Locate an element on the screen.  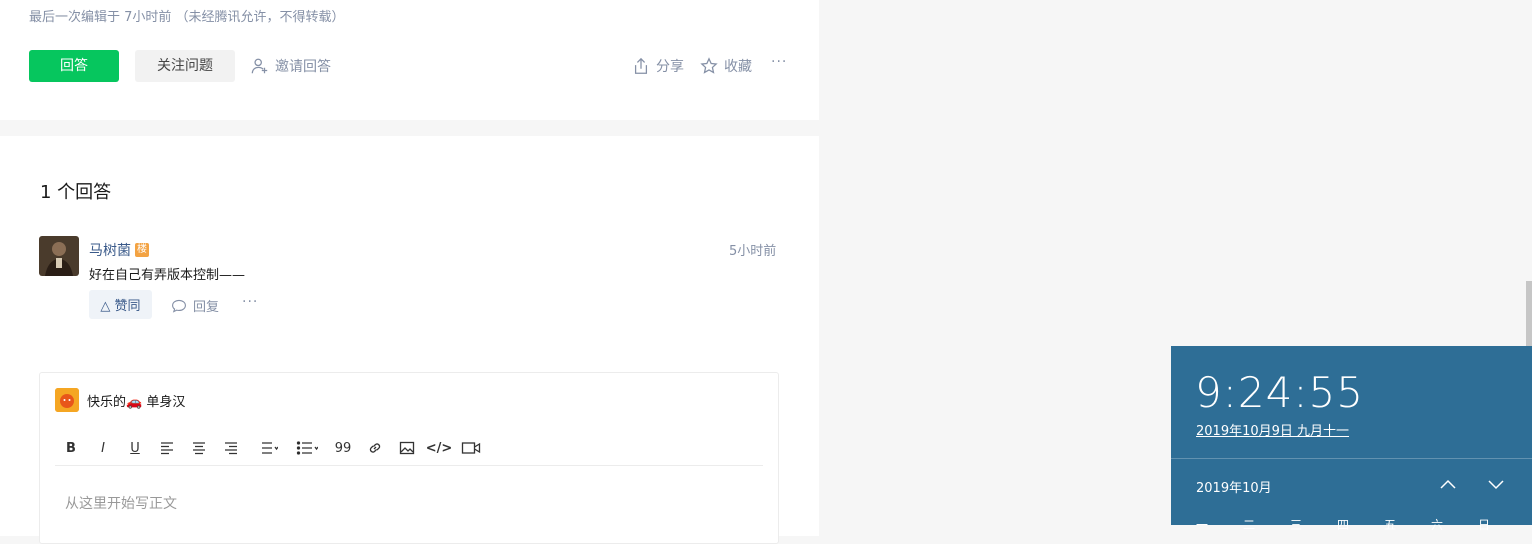
chevron-up-icon is located at coordinates (1448, 484).